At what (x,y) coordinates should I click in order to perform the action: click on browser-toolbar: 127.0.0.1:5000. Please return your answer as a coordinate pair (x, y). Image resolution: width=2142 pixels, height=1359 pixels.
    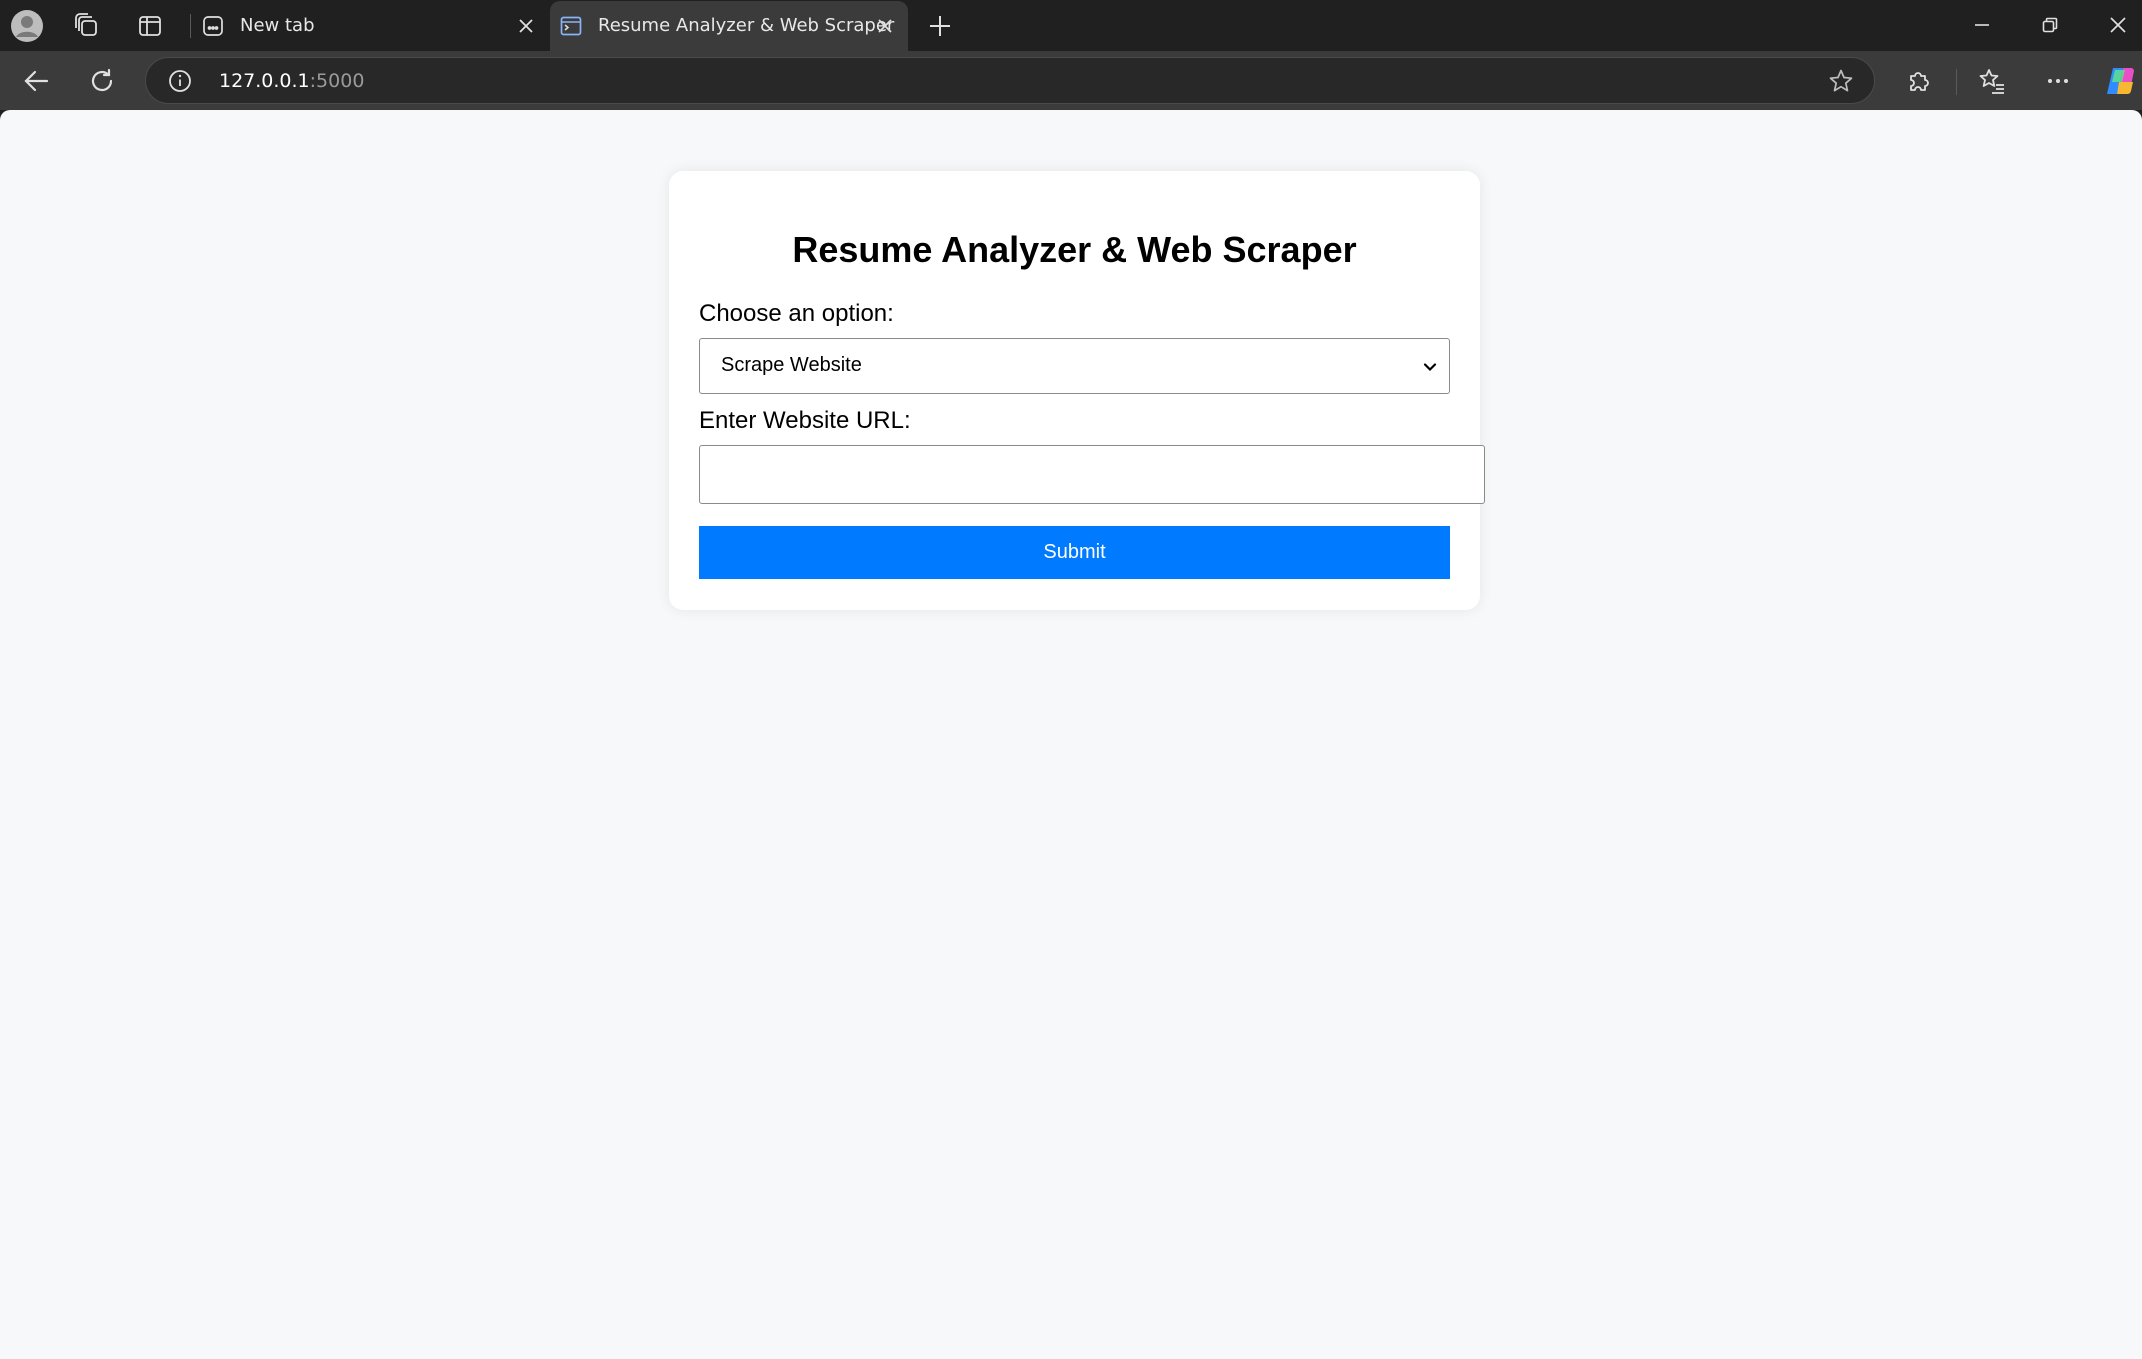
    Looking at the image, I should click on (1071, 80).